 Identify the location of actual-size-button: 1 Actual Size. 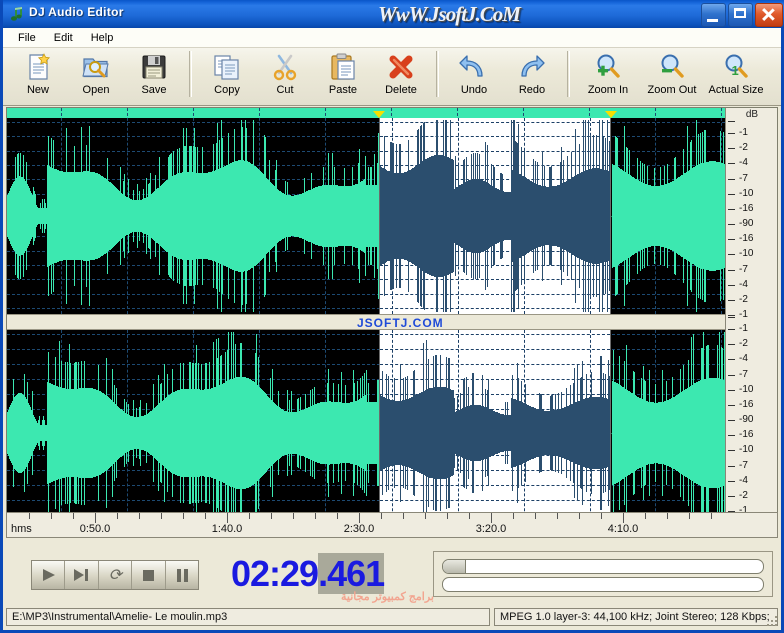
(736, 76).